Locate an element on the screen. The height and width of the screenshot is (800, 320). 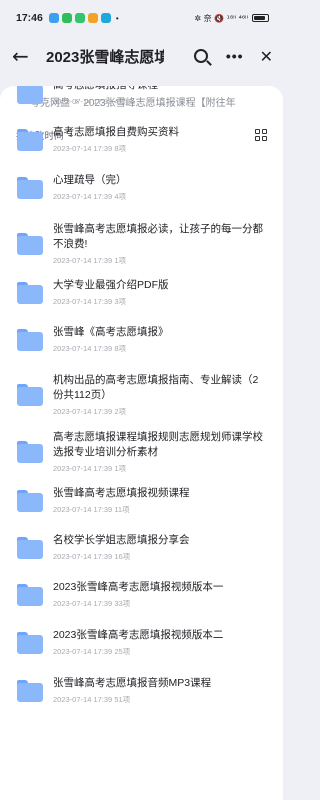
folder-row: 高考志愿填报自费购买资料 2023-07-14 17:39 8项 is located at coordinates (131, 139).